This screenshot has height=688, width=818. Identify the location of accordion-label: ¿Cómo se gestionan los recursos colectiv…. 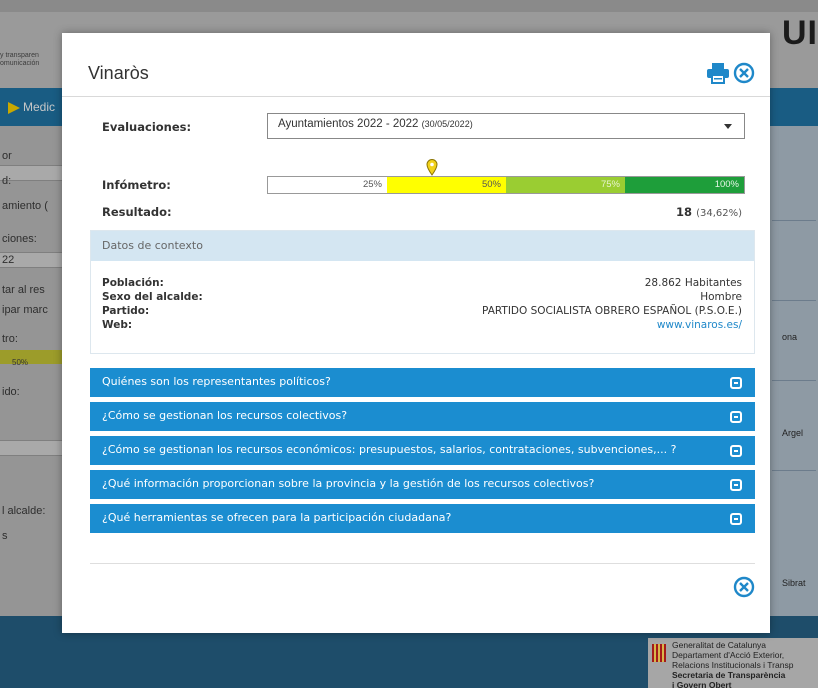
(225, 415).